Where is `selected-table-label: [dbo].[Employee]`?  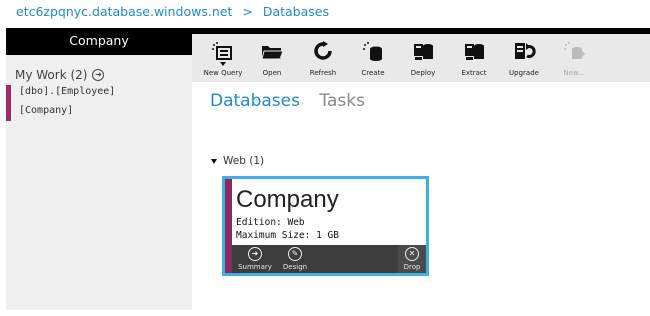
selected-table-label: [dbo].[Employee] is located at coordinates (67, 91).